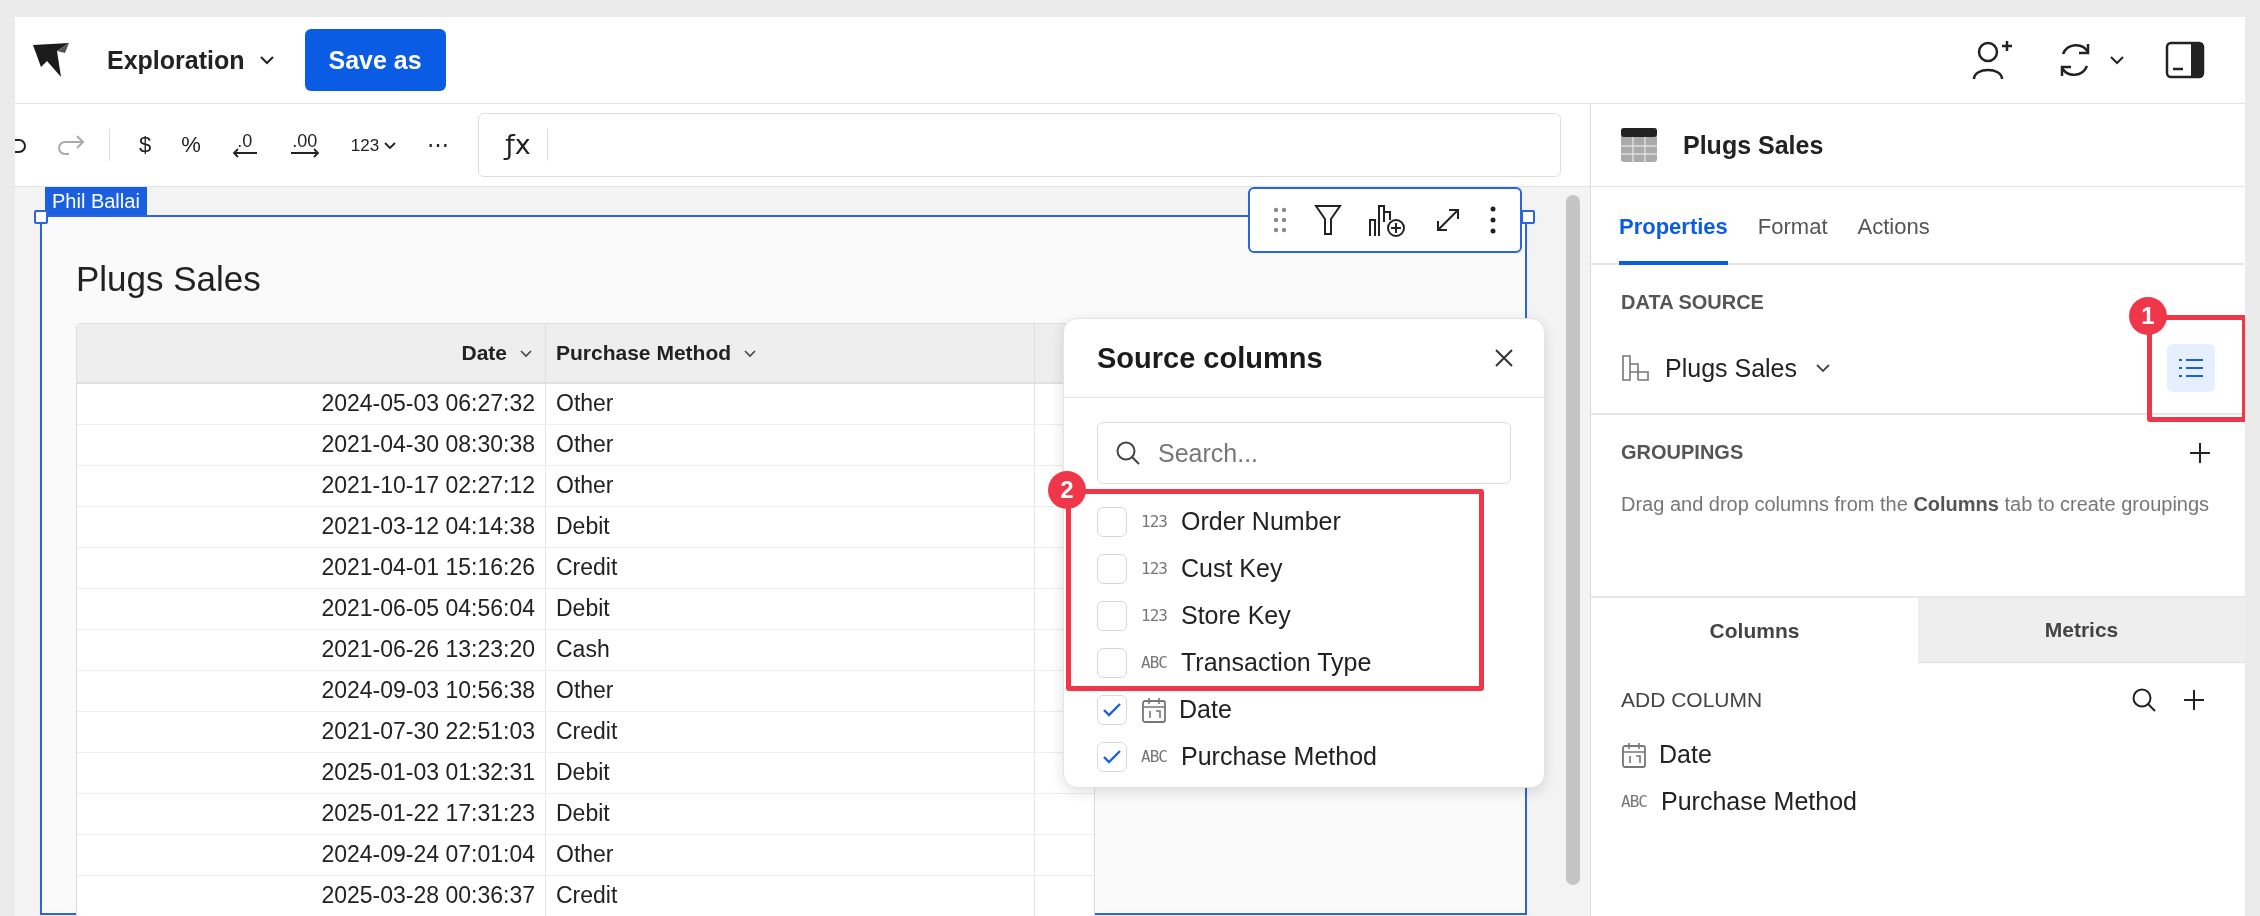  What do you see at coordinates (1504, 358) in the screenshot?
I see `close-icon` at bounding box center [1504, 358].